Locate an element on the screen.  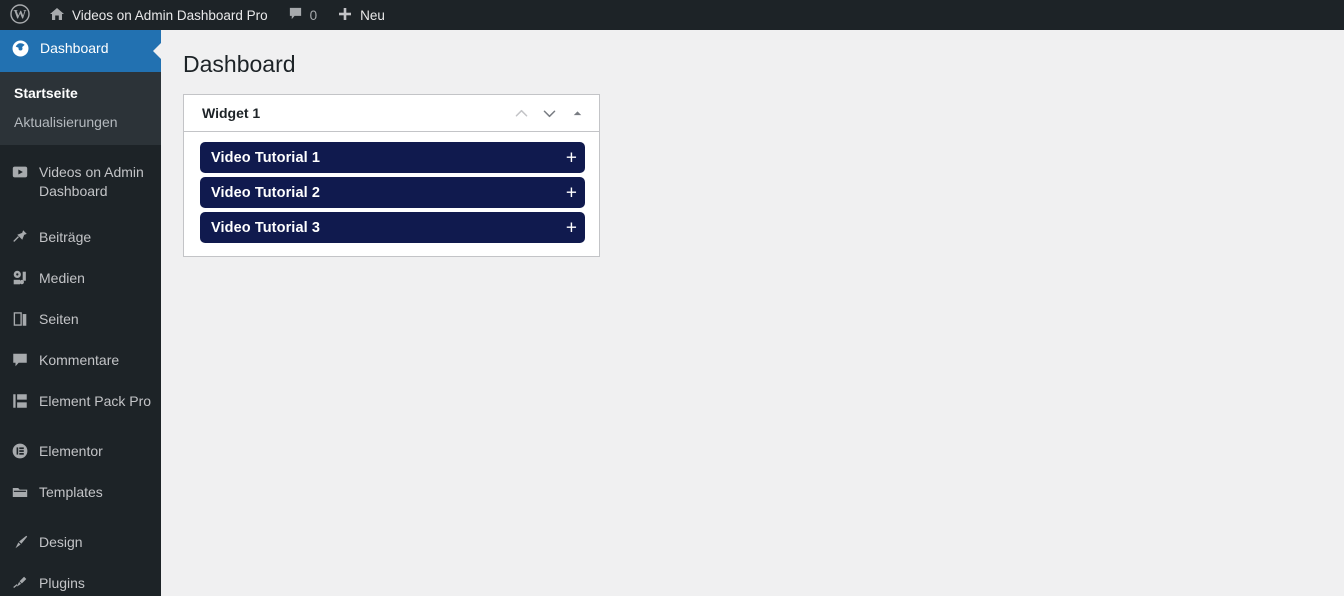
sidebar-subitem-startseite: Startseite is located at coordinates (80, 93).